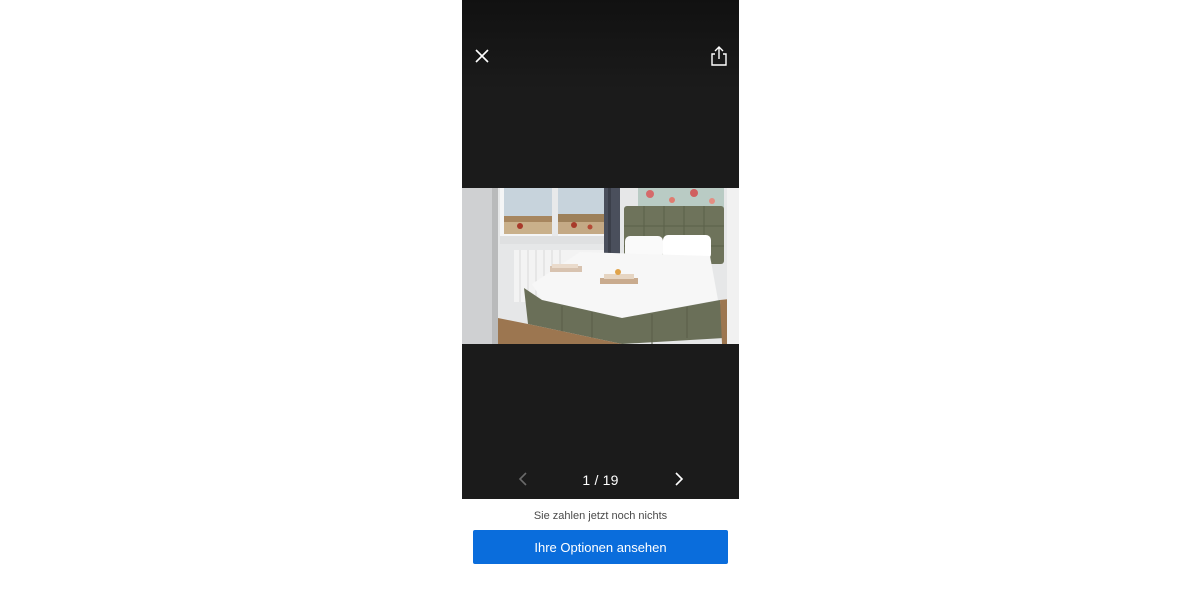 Image resolution: width=1200 pixels, height=600 pixels. Describe the element at coordinates (600, 516) in the screenshot. I see `no-payment-note: Sie zahlen jetzt noch nichts` at that location.